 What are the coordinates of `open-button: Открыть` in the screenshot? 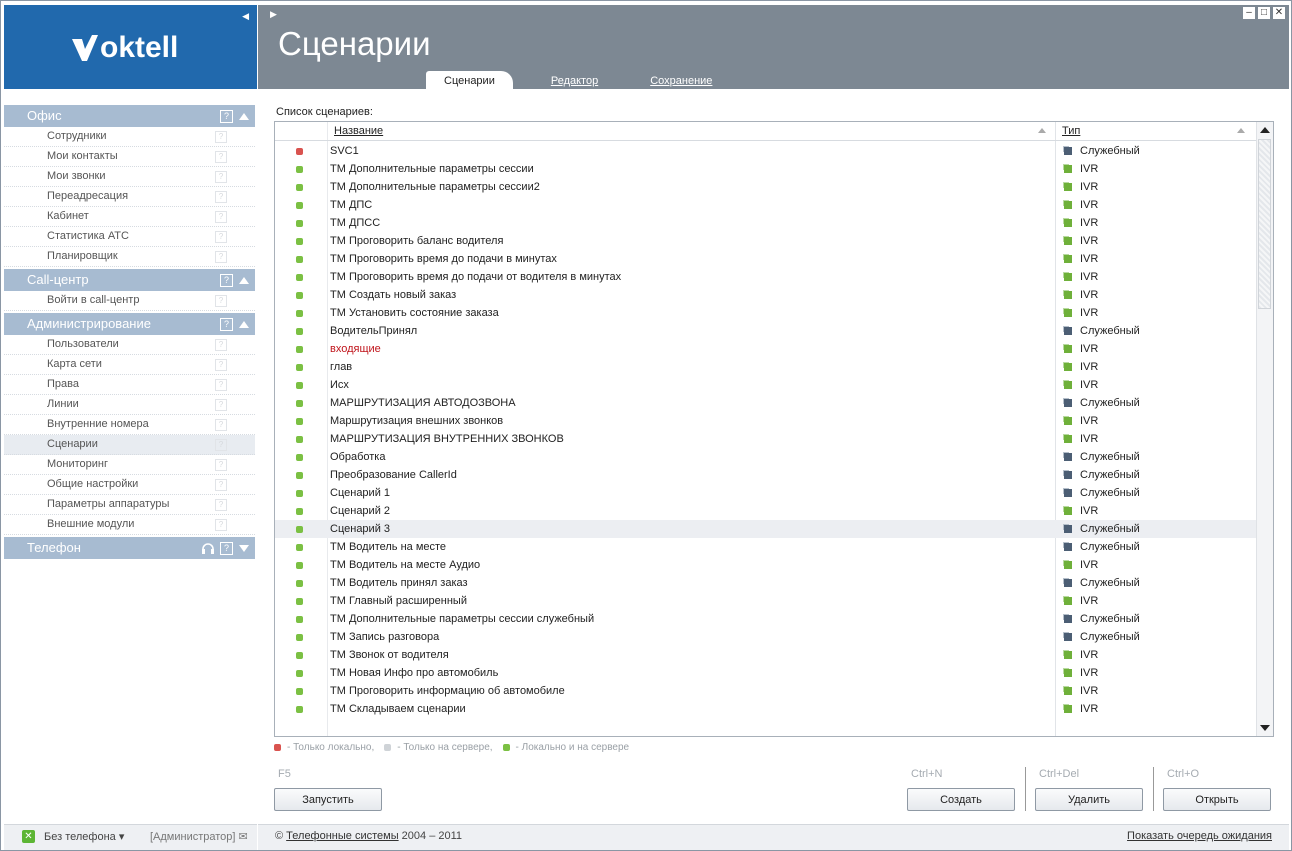 It's located at (1217, 799).